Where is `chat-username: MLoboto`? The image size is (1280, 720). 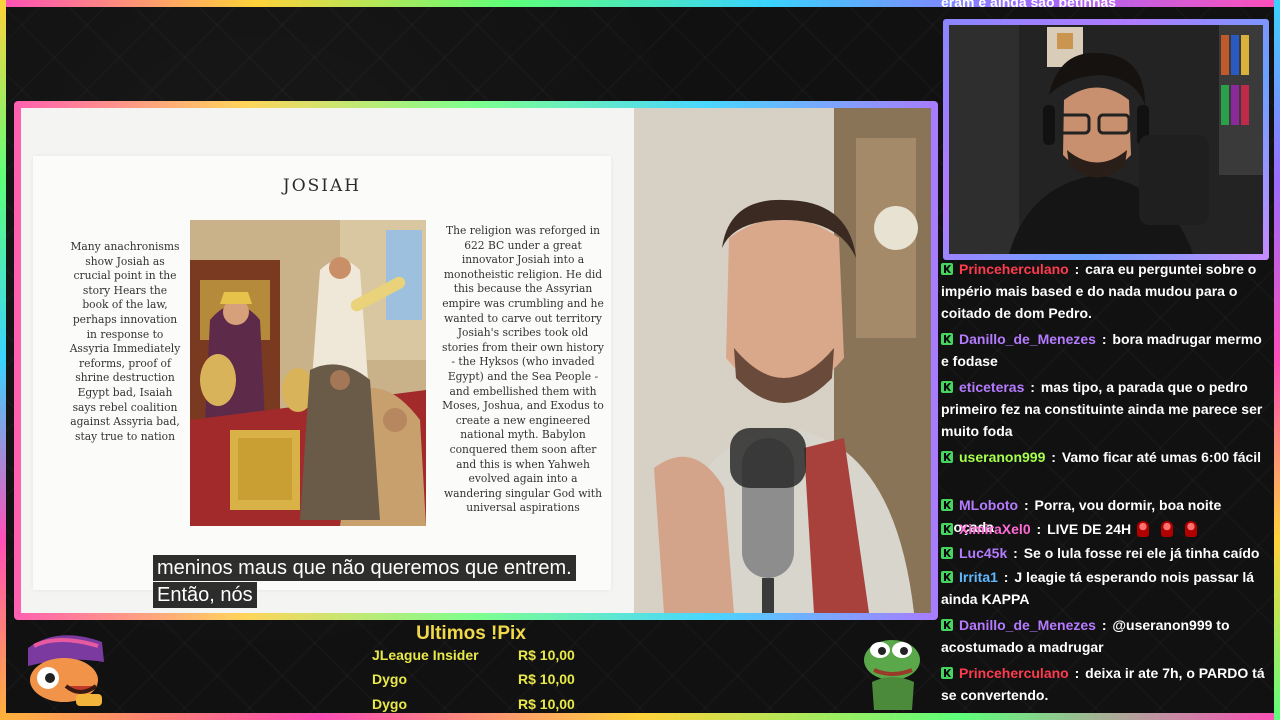
chat-username: MLoboto is located at coordinates (988, 505).